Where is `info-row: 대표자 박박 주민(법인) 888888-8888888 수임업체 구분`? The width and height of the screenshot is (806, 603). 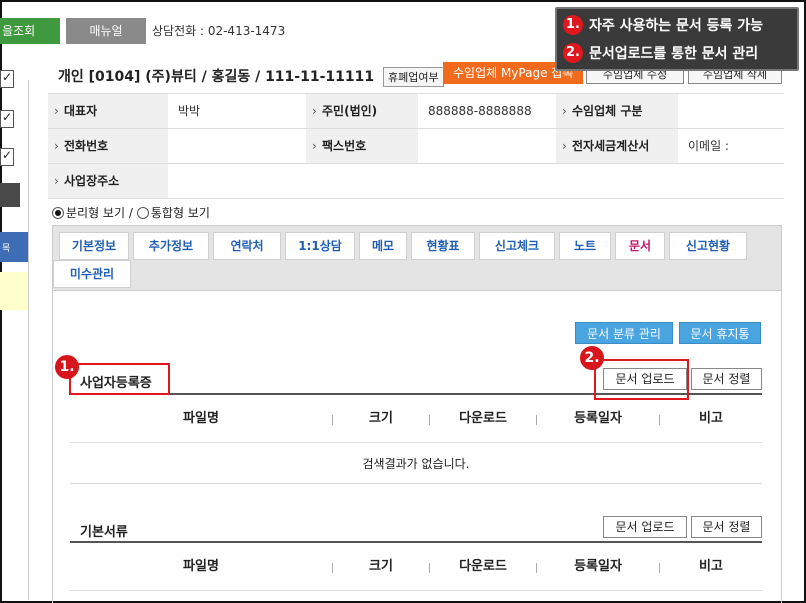 info-row: 대표자 박박 주민(법인) 888888-8888888 수임업체 구분 is located at coordinates (416, 111).